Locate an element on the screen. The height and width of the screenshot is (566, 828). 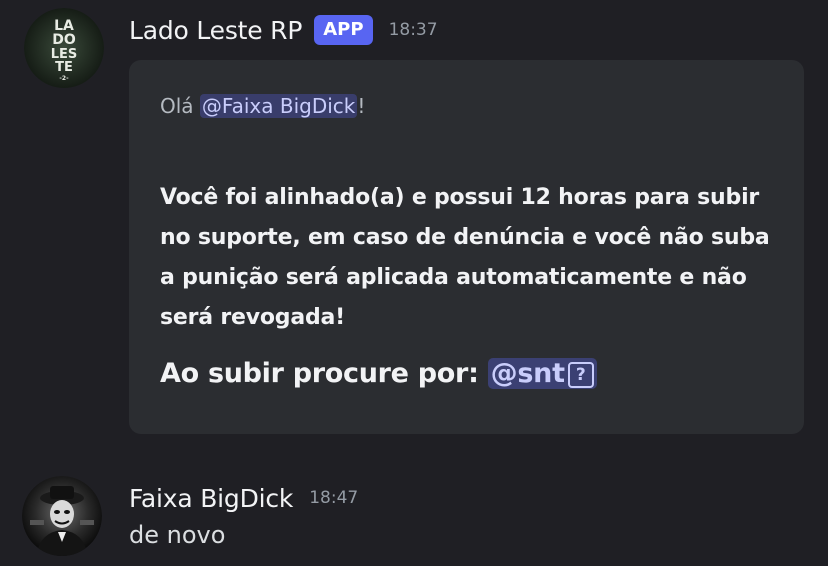
username: Lado Leste RP is located at coordinates (215, 30).